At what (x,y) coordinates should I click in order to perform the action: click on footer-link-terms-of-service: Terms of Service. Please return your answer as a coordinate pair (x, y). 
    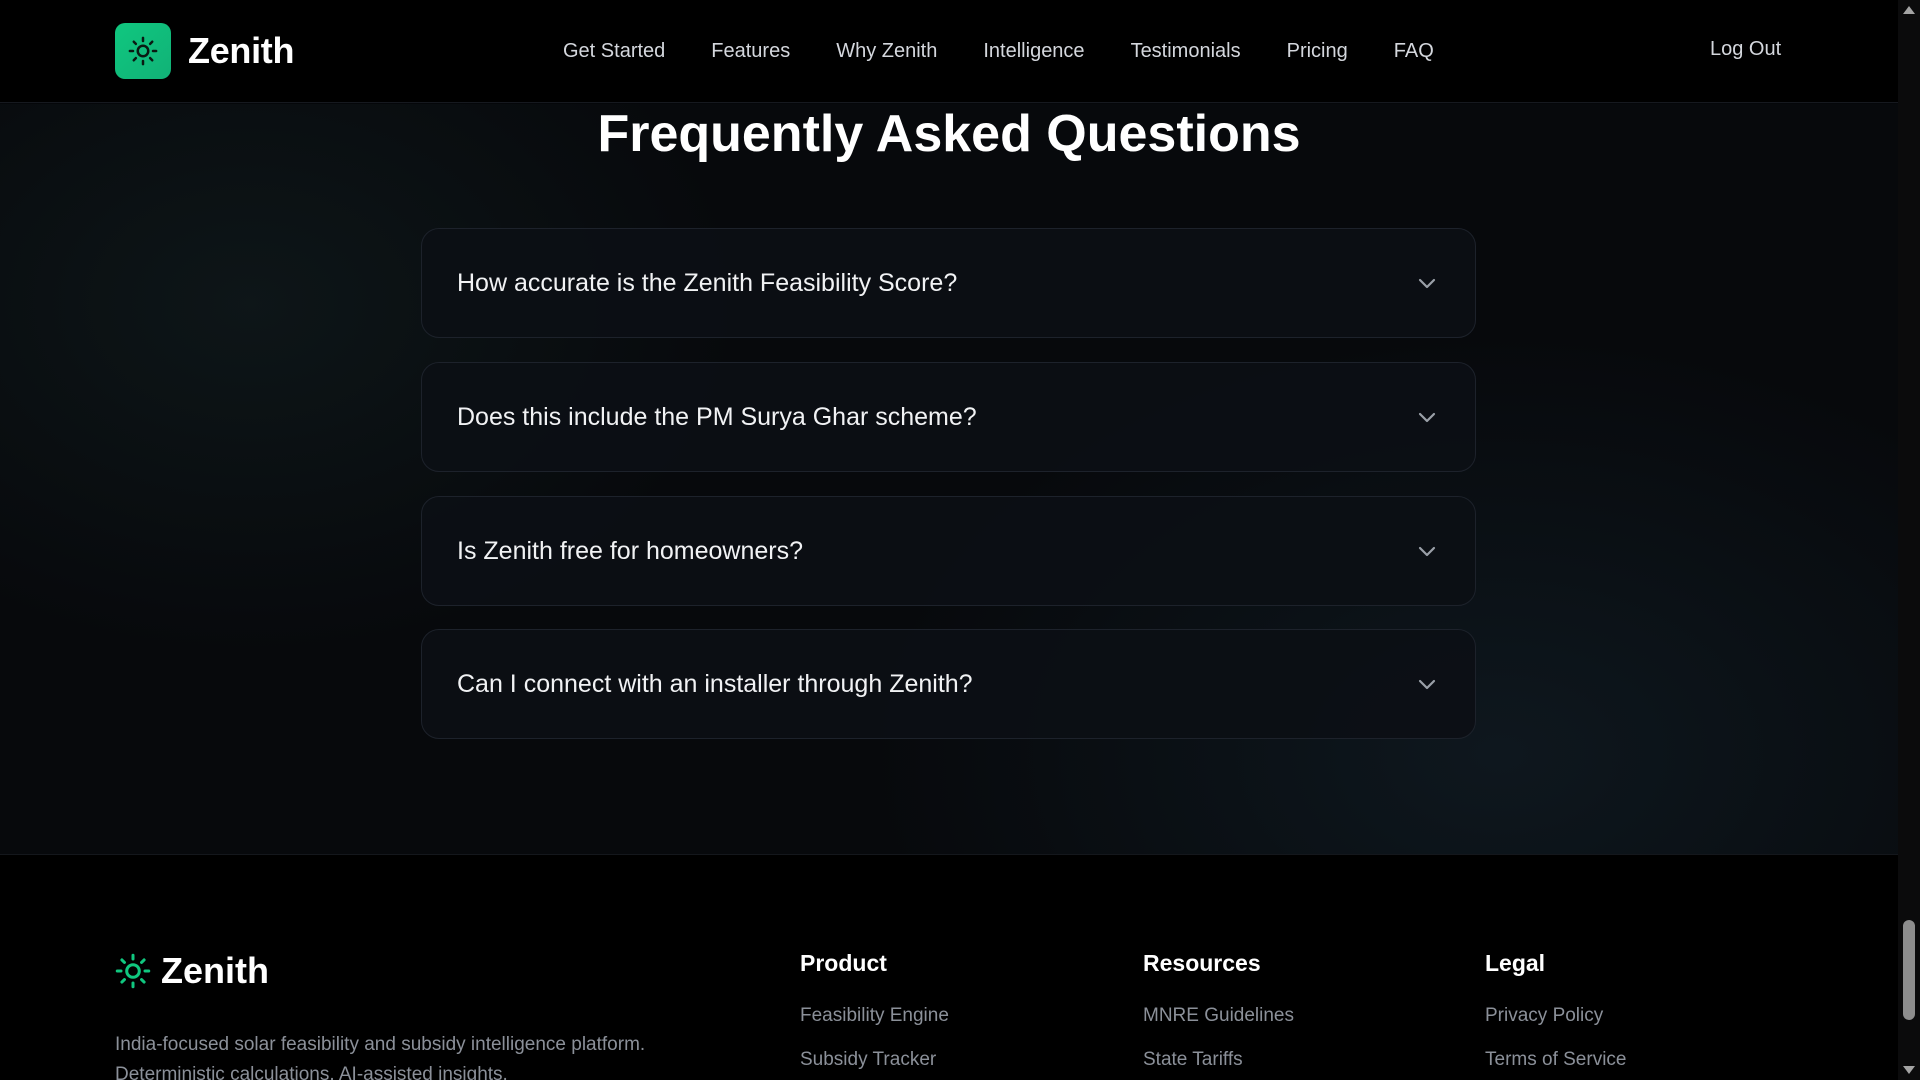
    Looking at the image, I should click on (1555, 1060).